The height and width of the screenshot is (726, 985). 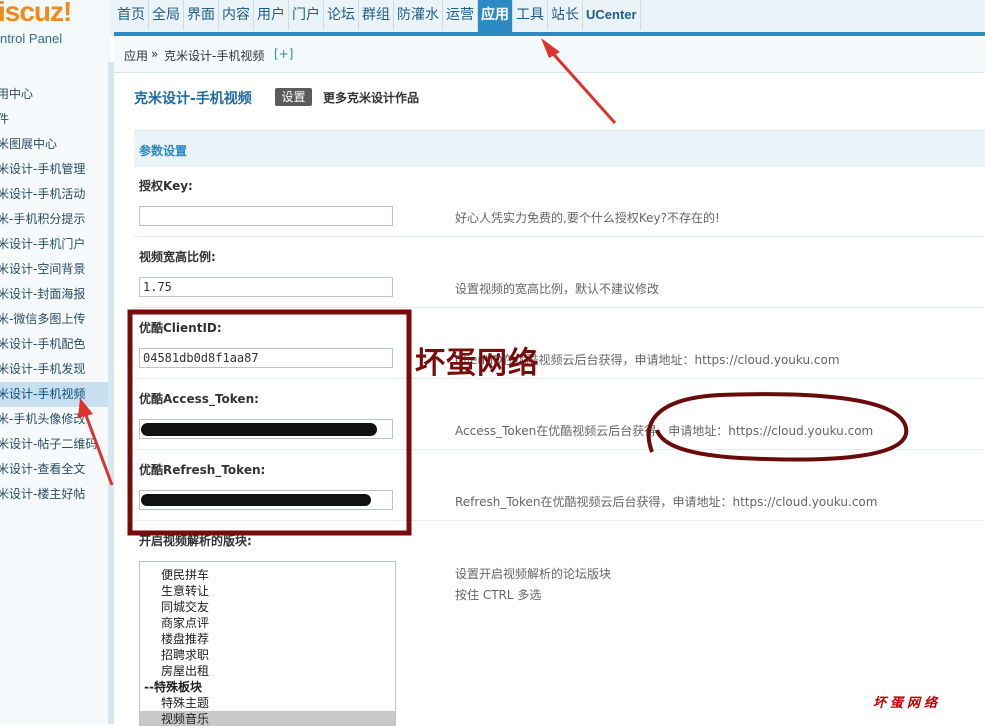 What do you see at coordinates (54, 494) in the screenshot?
I see `sidebar-item: 米设计-楼主好帖` at bounding box center [54, 494].